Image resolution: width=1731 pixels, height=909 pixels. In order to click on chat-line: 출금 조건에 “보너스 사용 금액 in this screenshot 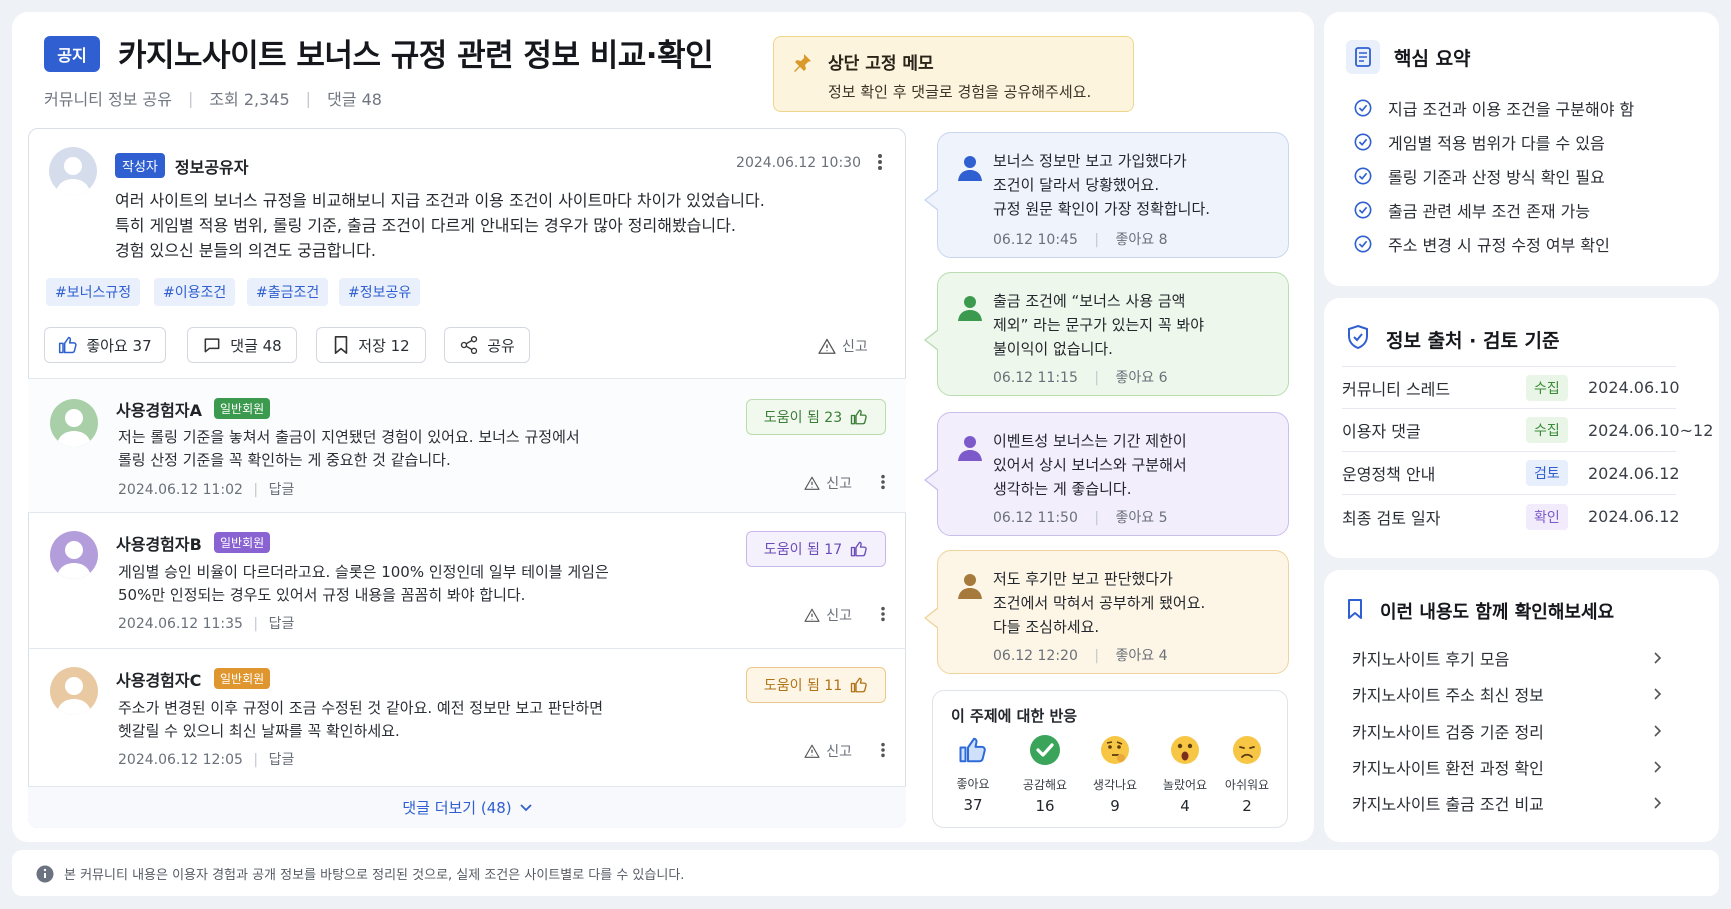, I will do `click(1089, 301)`.